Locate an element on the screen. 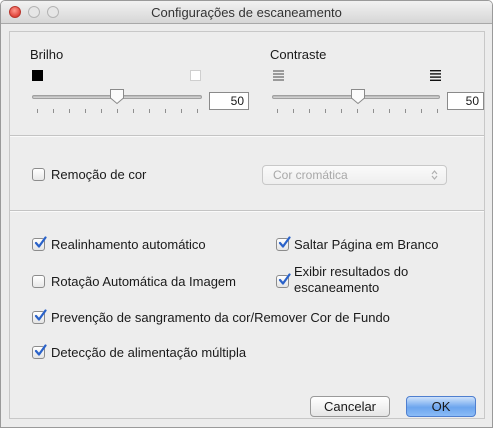 Image resolution: width=493 pixels, height=428 pixels. skip-blank-page-checkbox is located at coordinates (283, 243).